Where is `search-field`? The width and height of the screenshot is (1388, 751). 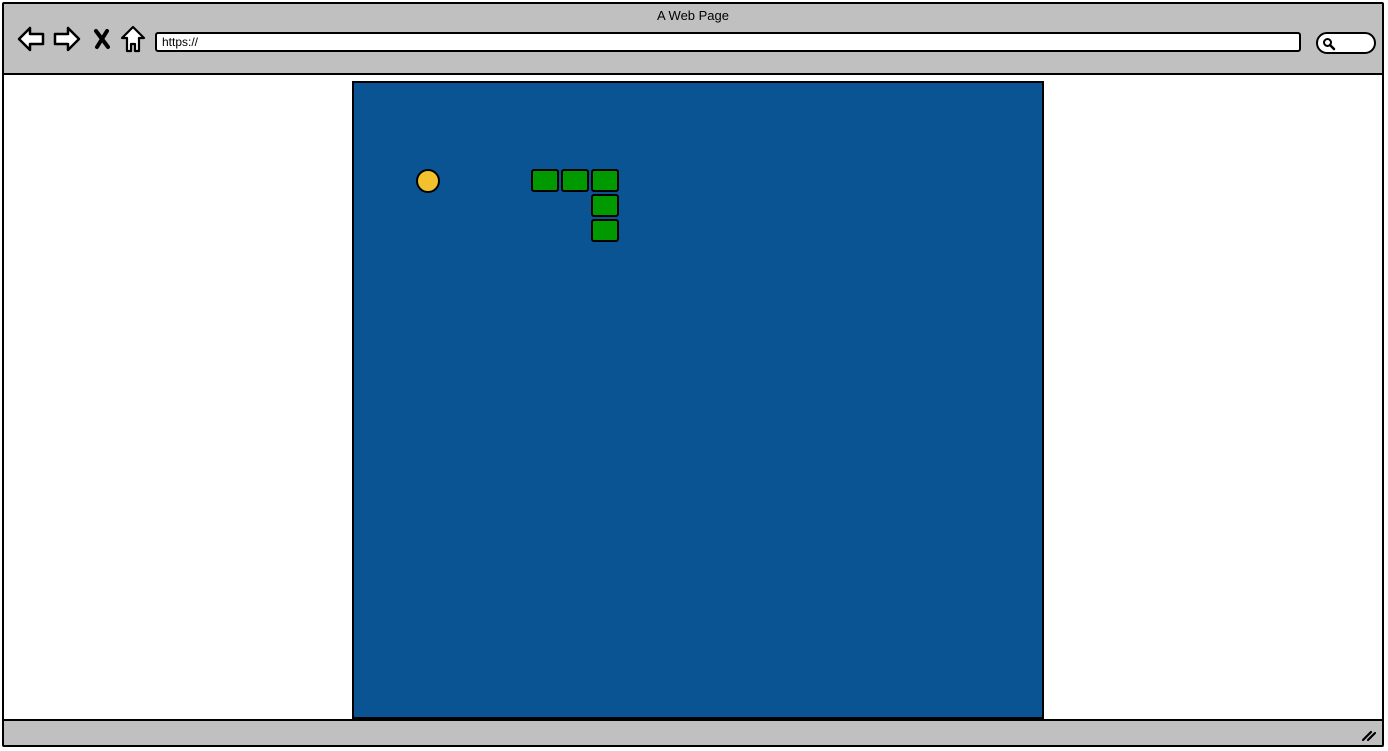 search-field is located at coordinates (1346, 43).